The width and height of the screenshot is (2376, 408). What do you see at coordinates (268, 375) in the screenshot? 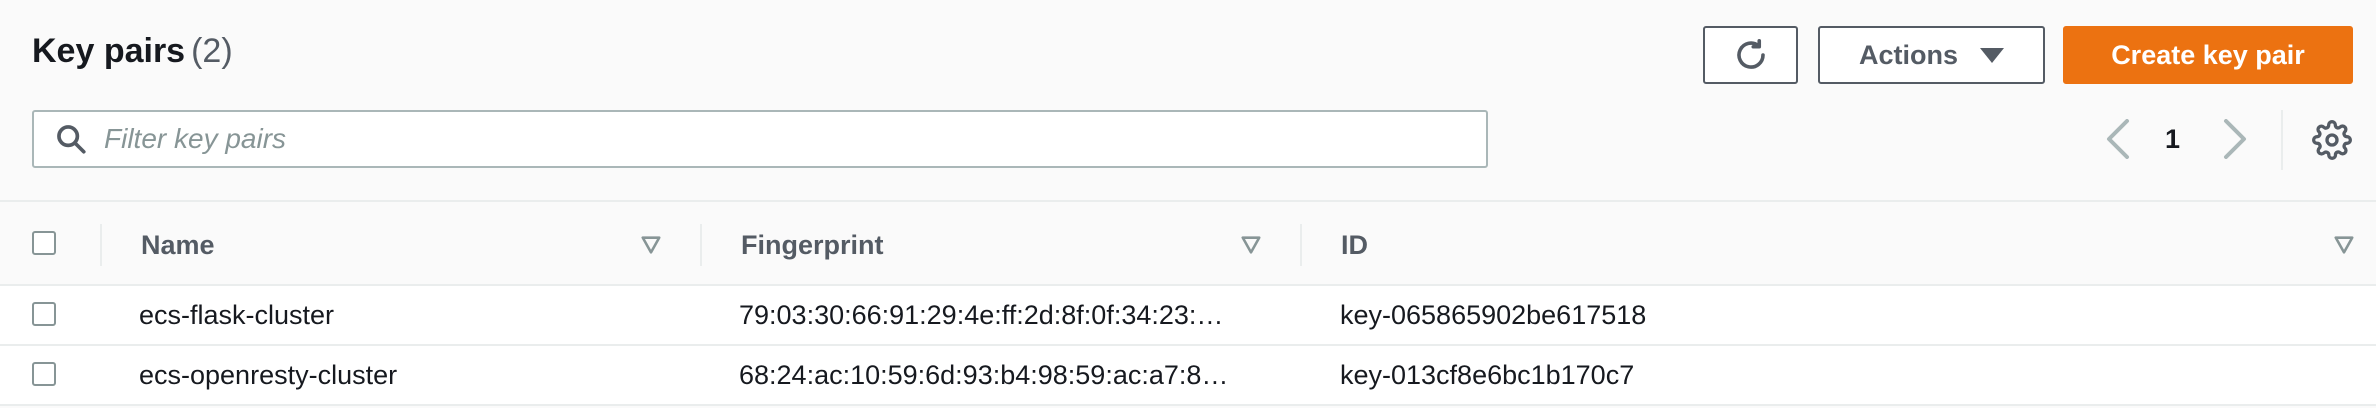
I see `key-pair-name: ecs-openresty-cluster` at bounding box center [268, 375].